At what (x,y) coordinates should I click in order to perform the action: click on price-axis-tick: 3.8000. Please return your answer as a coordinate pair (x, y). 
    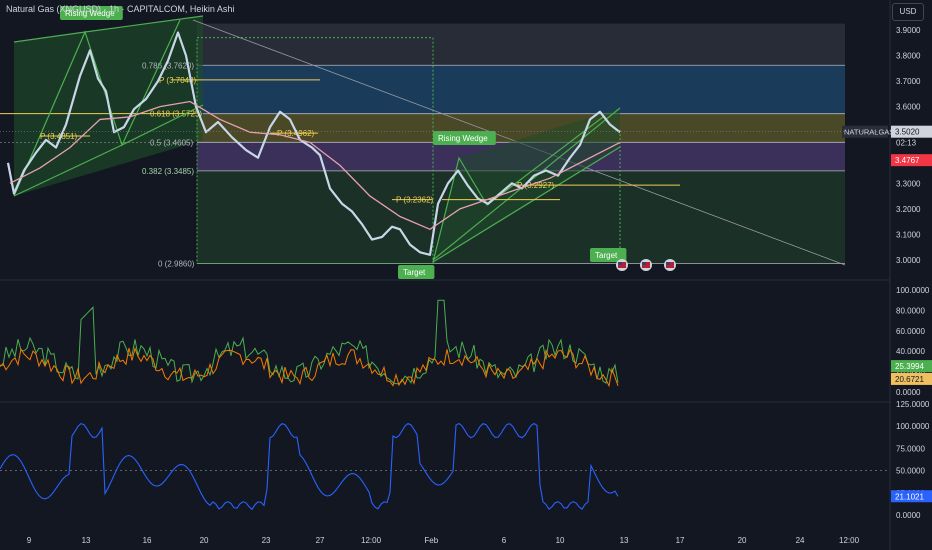
    Looking at the image, I should click on (908, 56).